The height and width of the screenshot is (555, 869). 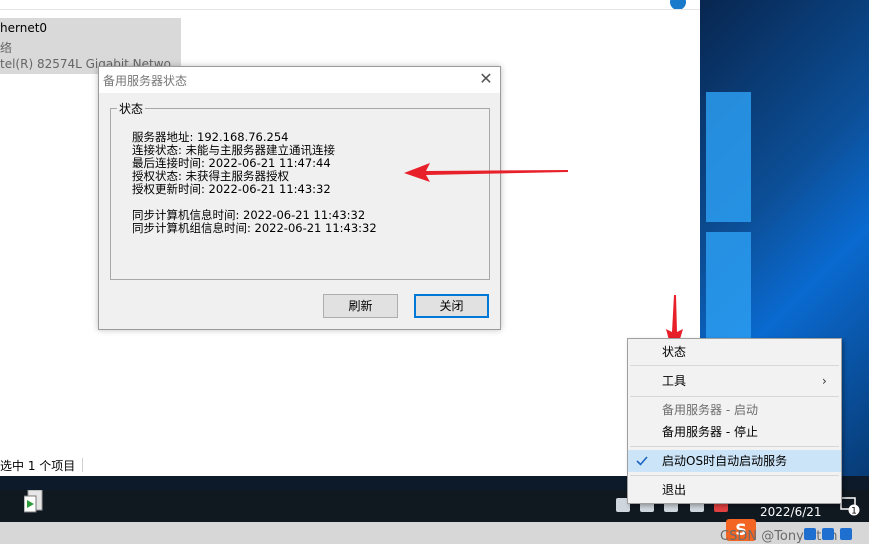 I want to click on close-icon: ✕, so click(x=486, y=79).